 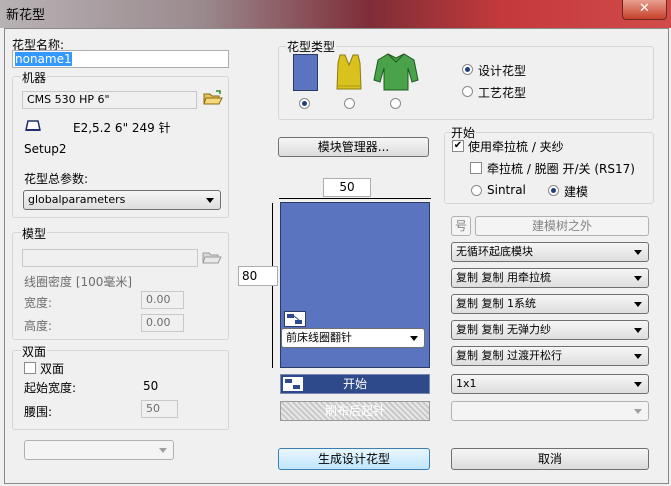 I want to click on start-width-label: 起始宽度:, so click(x=50, y=388).